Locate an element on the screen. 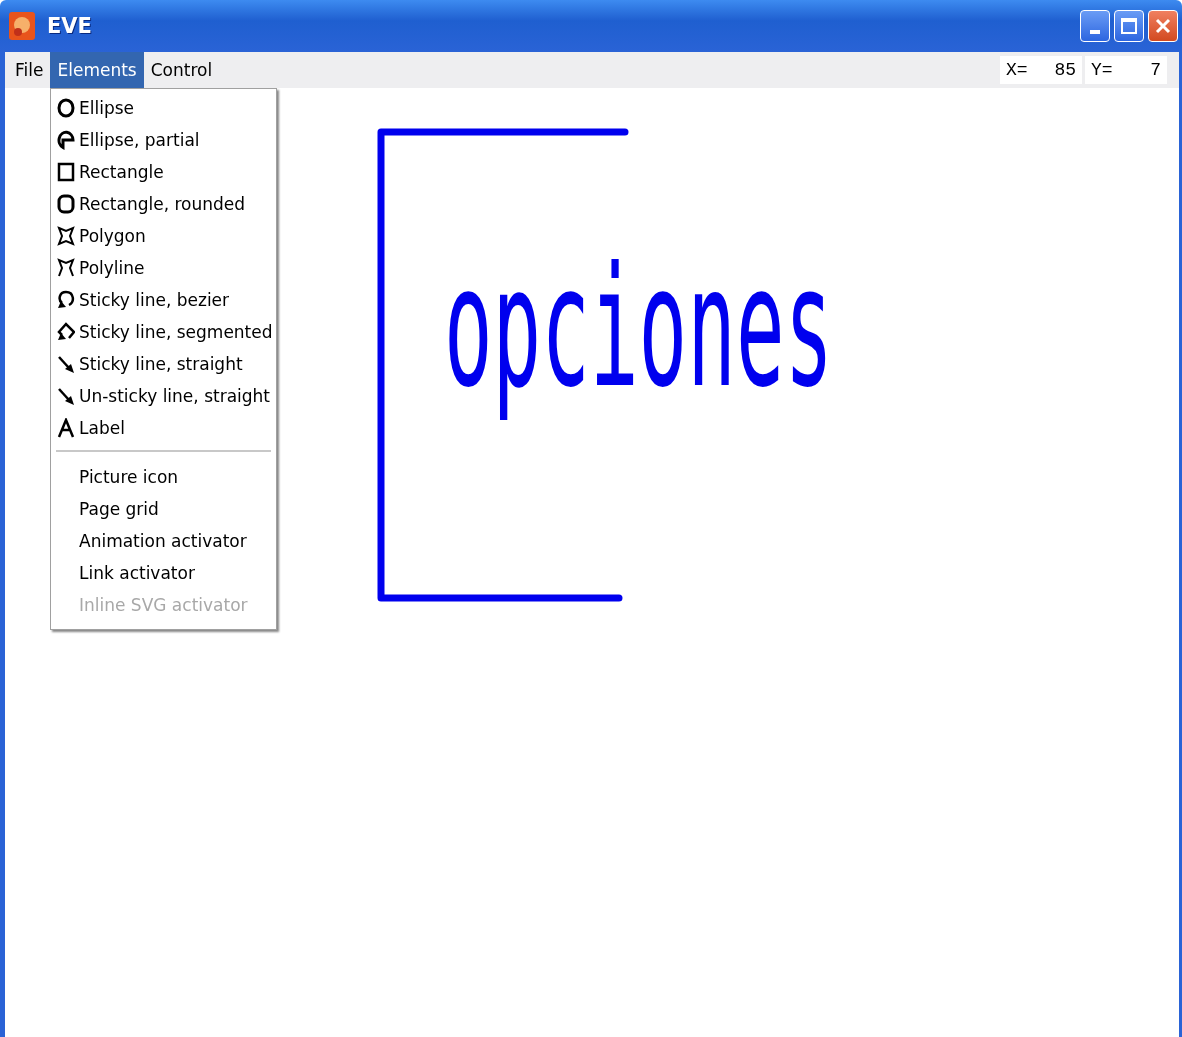 This screenshot has height=1037, width=1182. segmented-arrow-icon is located at coordinates (66, 332).